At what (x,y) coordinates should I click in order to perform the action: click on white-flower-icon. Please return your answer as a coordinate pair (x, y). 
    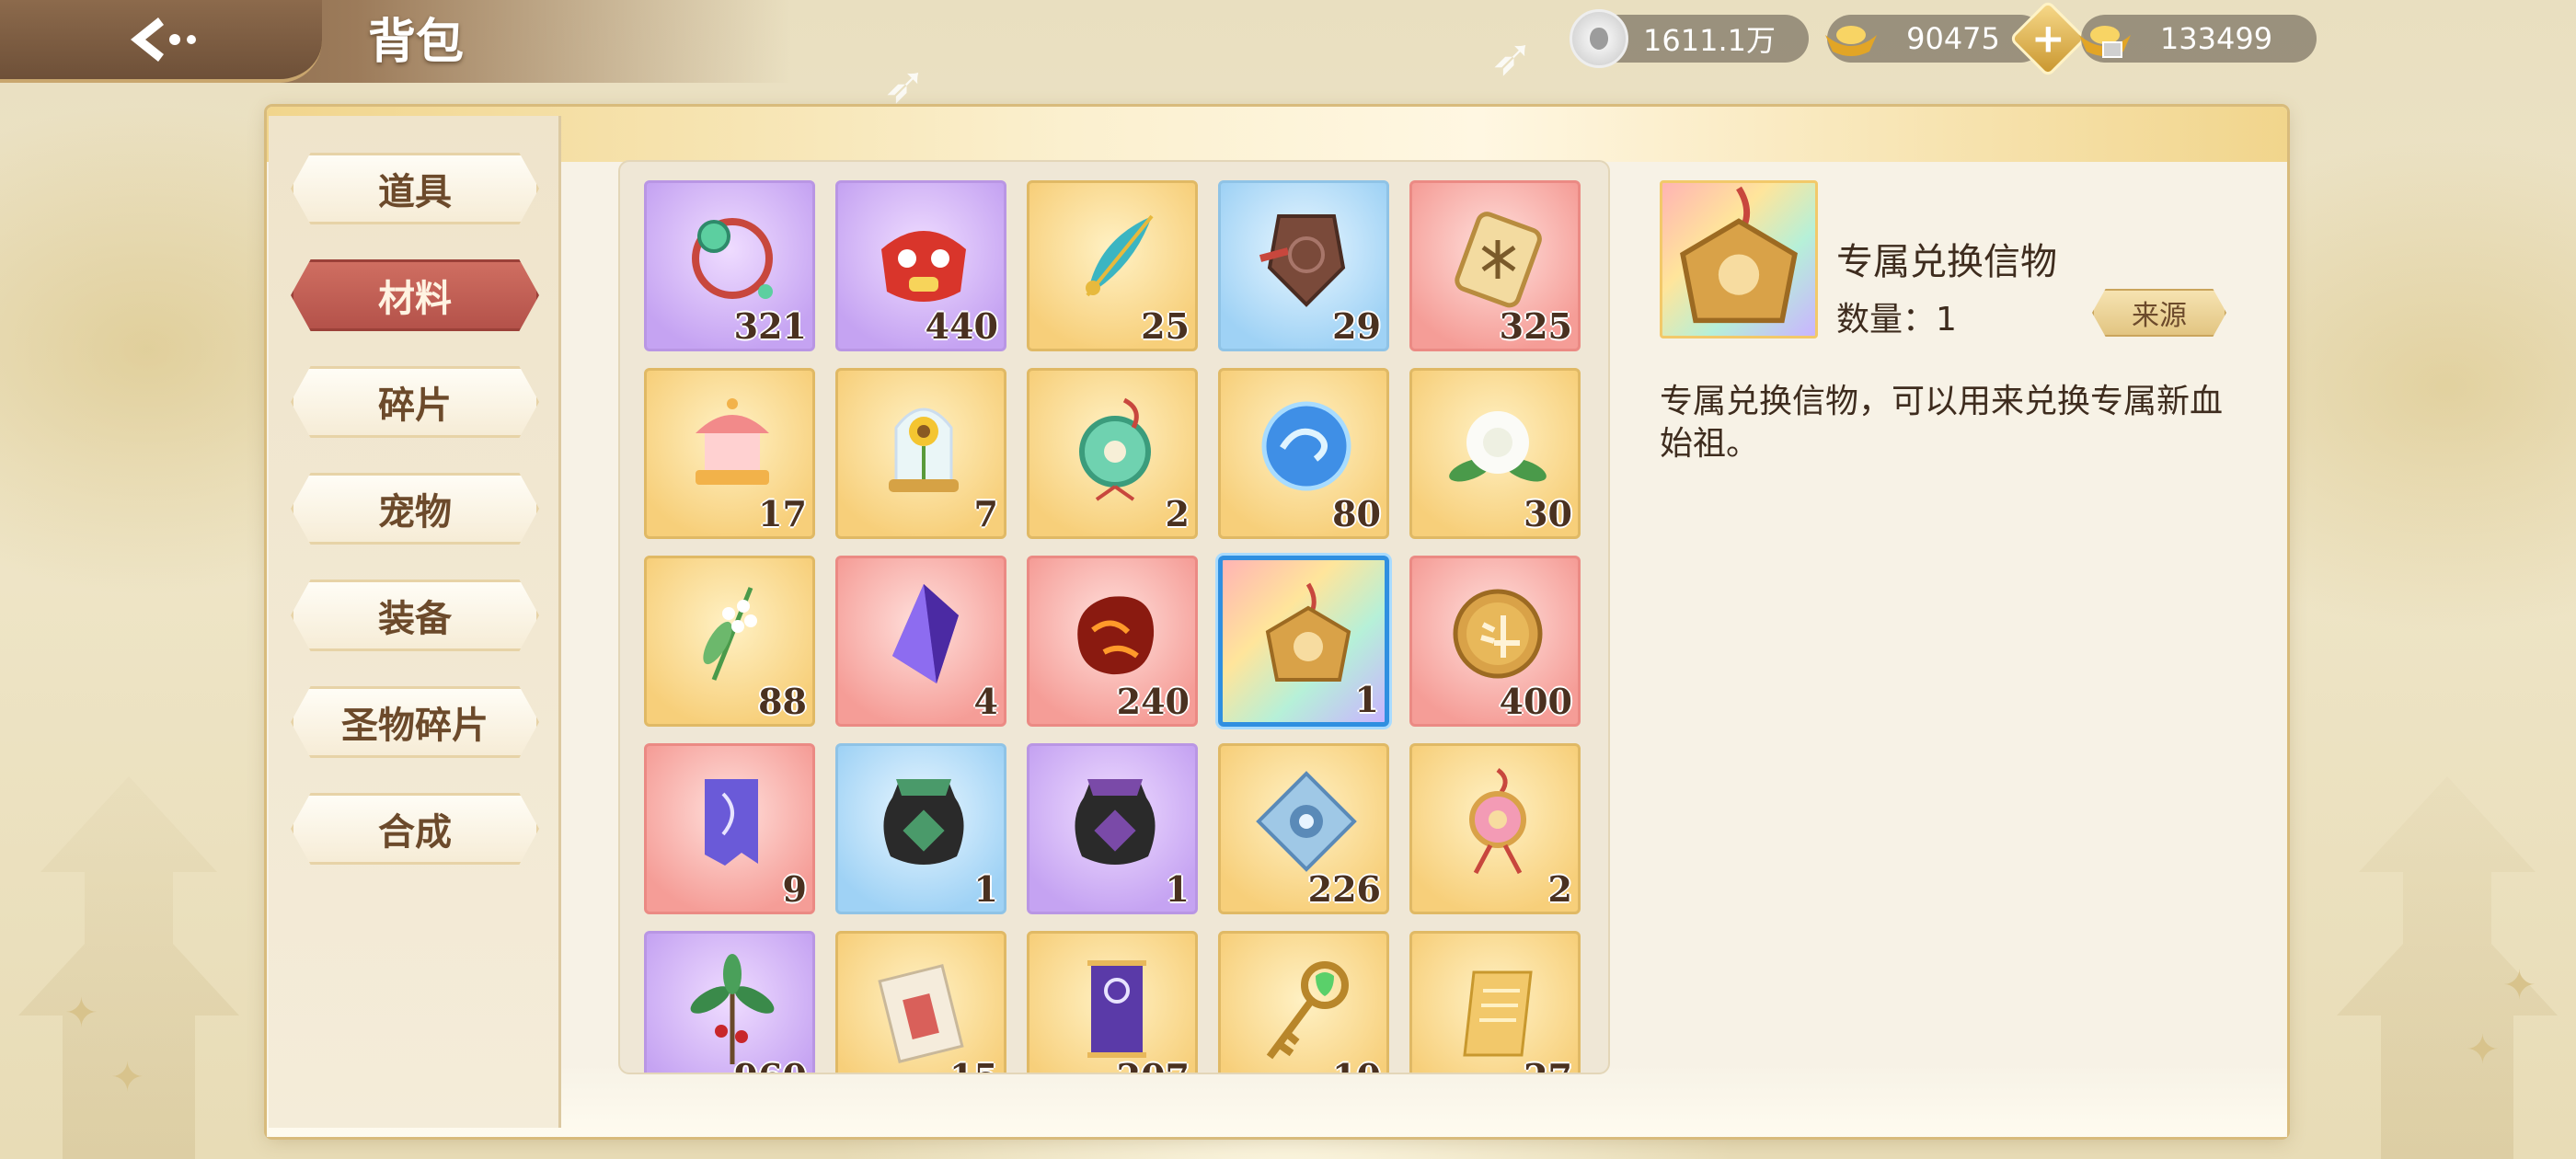
    Looking at the image, I should click on (1498, 446).